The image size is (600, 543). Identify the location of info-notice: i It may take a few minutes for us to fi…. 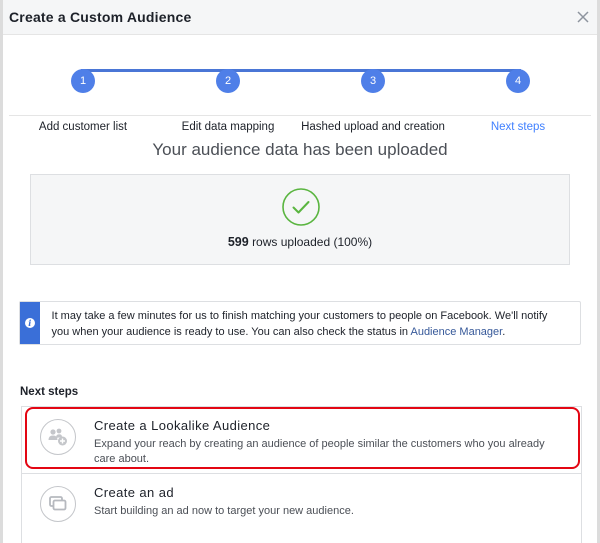
(300, 323).